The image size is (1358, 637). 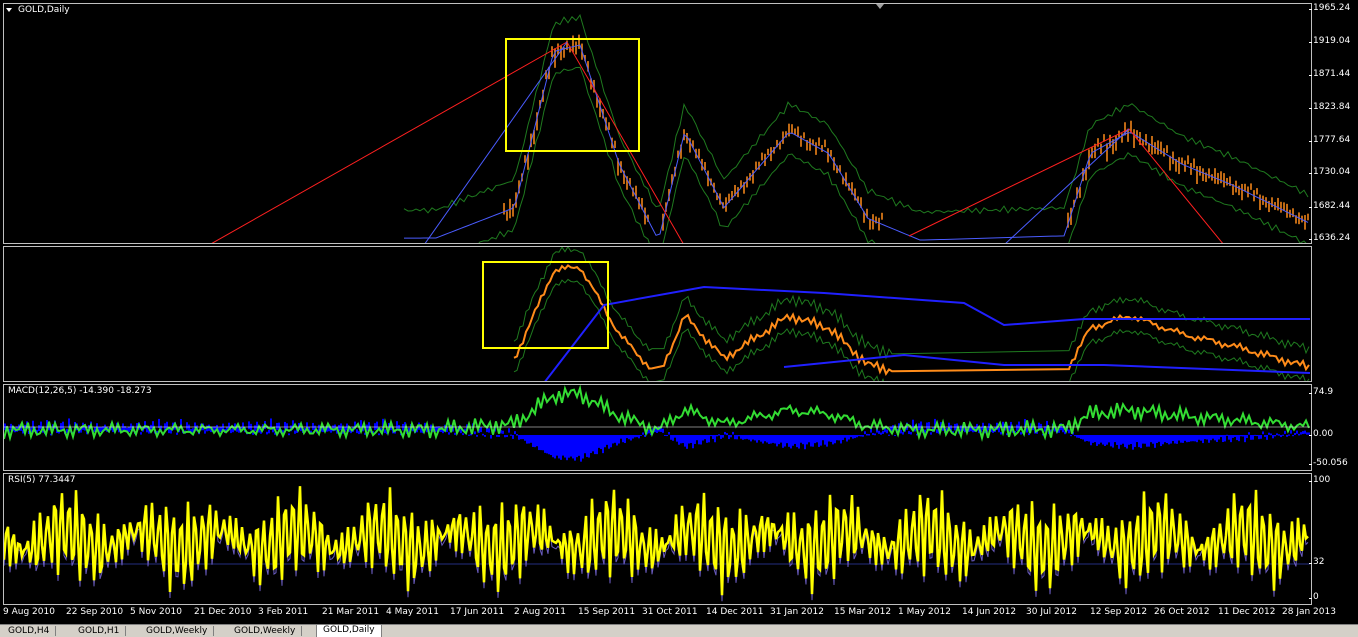 What do you see at coordinates (1329, 206) in the screenshot?
I see `price-tick: 1682.44` at bounding box center [1329, 206].